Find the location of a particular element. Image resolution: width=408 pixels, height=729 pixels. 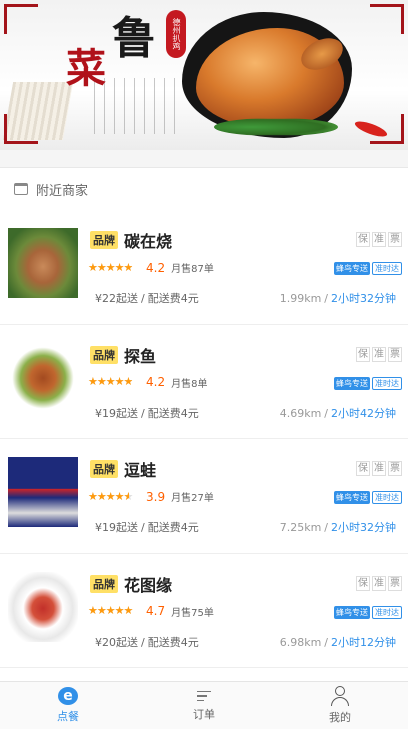

rating-score: 4.7 is located at coordinates (156, 611).